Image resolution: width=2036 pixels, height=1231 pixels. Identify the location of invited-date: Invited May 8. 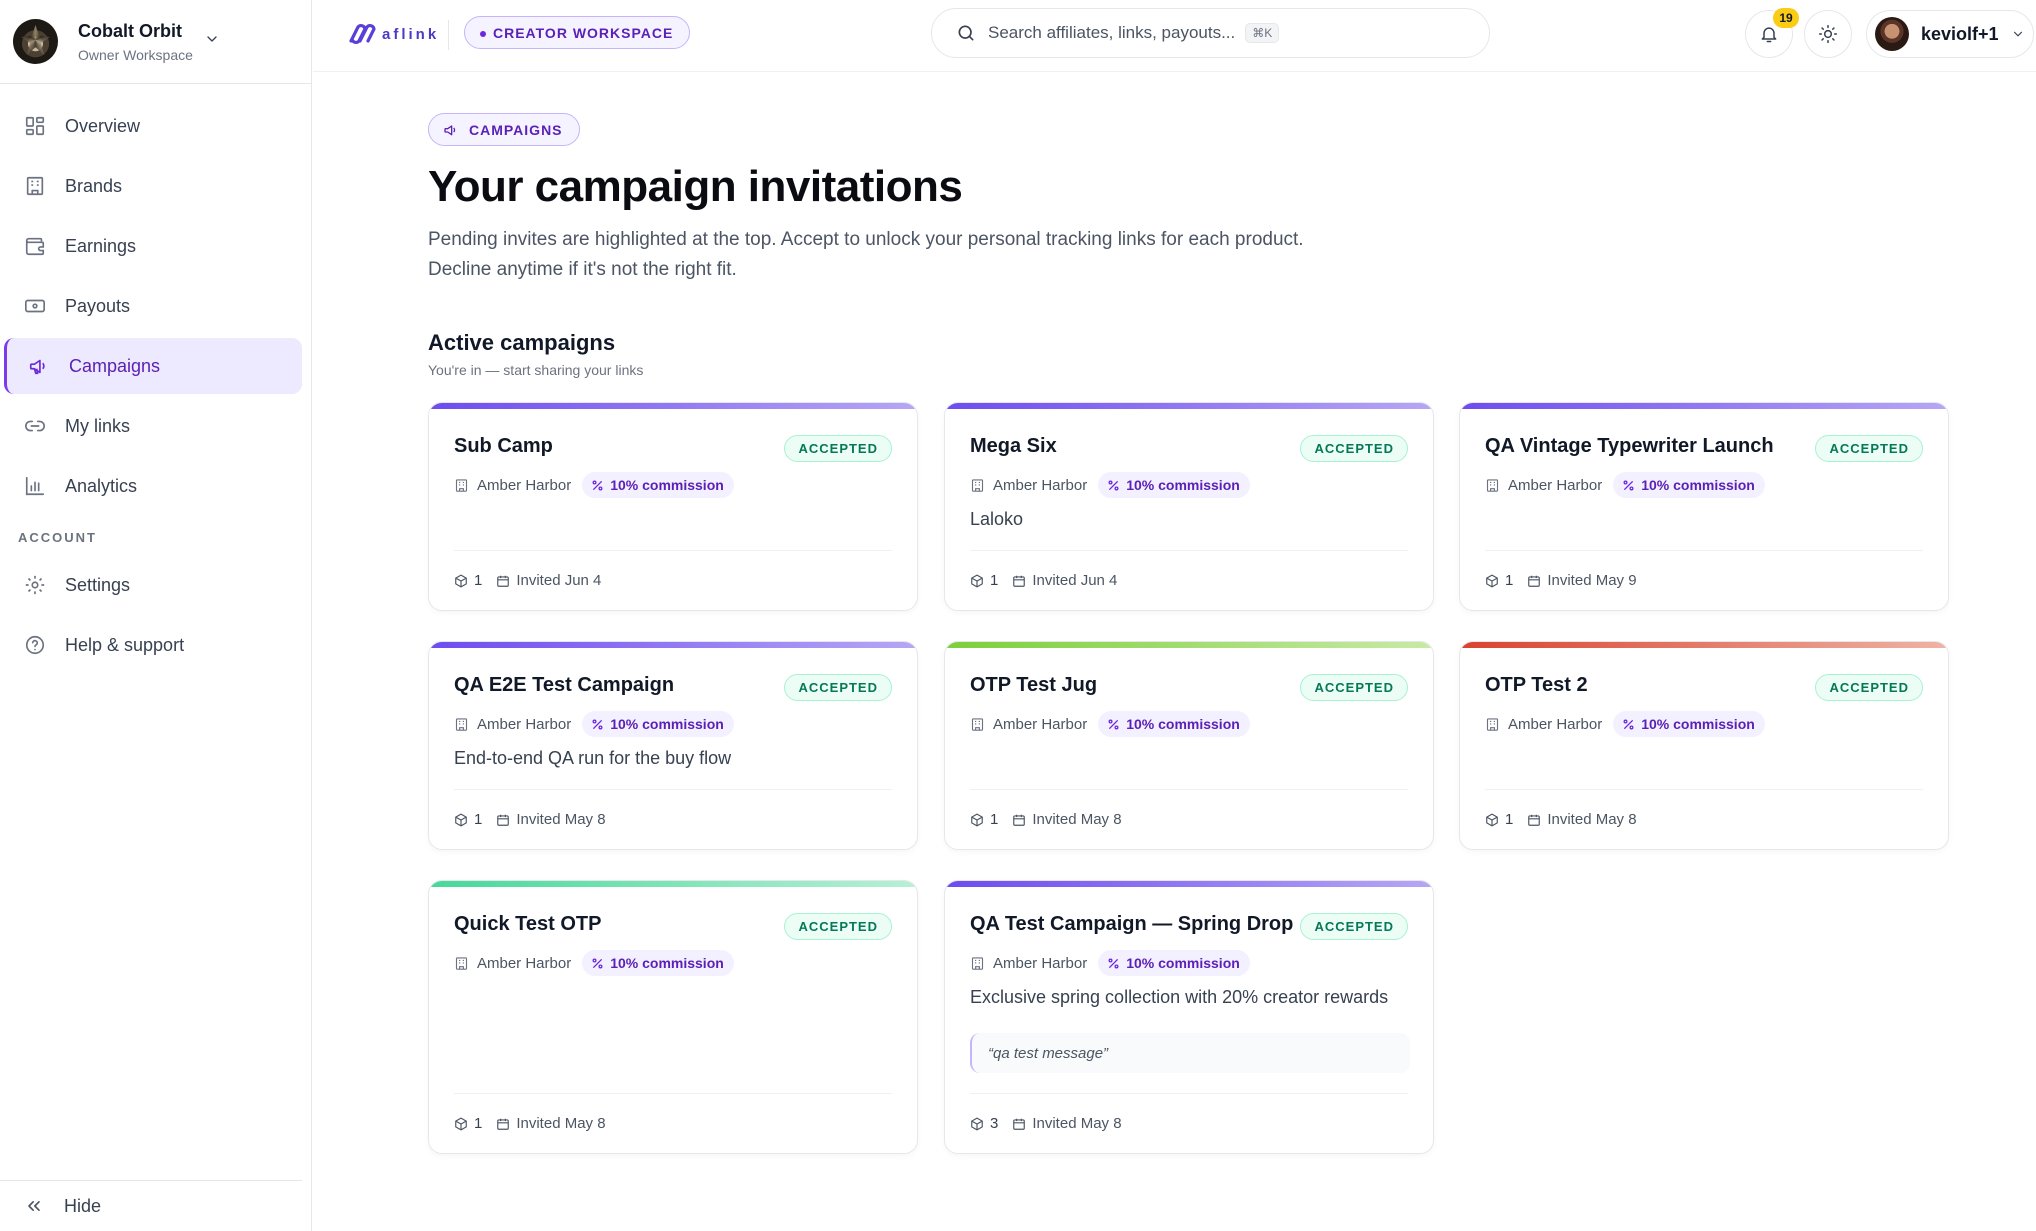
(561, 819).